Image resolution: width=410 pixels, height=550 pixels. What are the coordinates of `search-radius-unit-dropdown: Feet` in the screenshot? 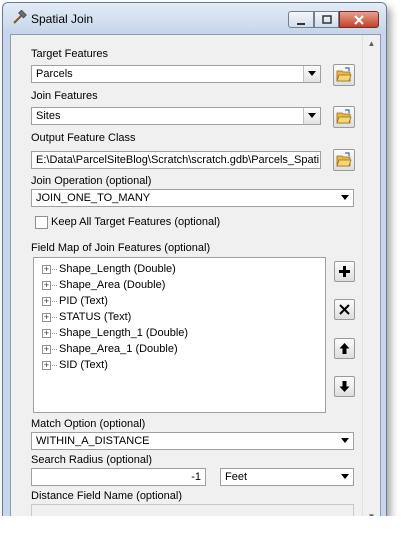 It's located at (287, 477).